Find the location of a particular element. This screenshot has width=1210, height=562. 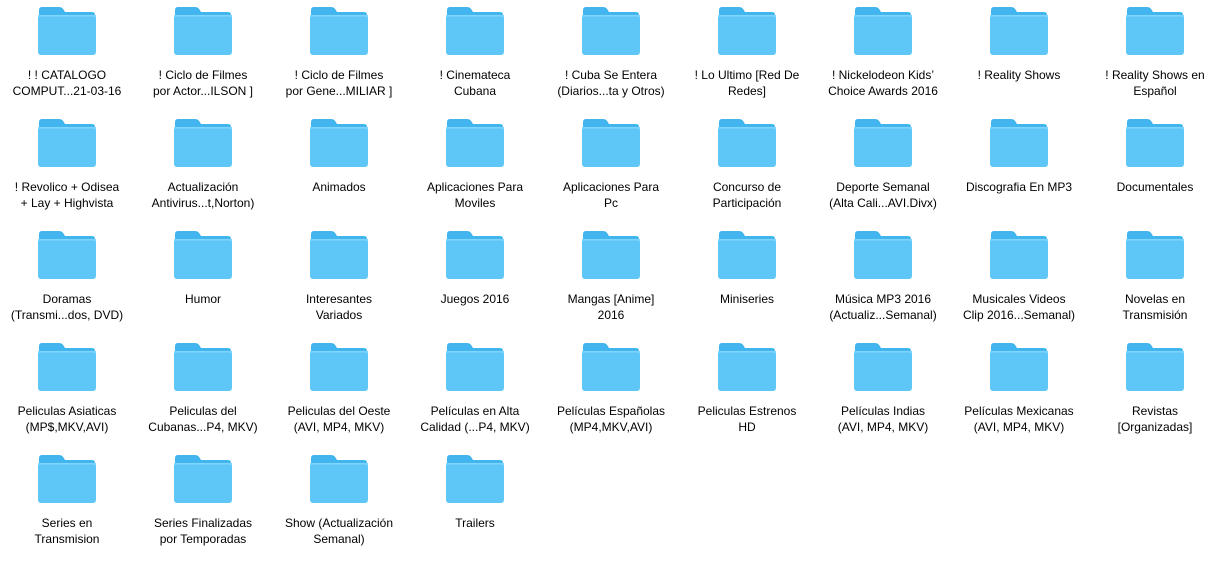

folder-label: Show (Actualización Semanal) is located at coordinates (339, 531).